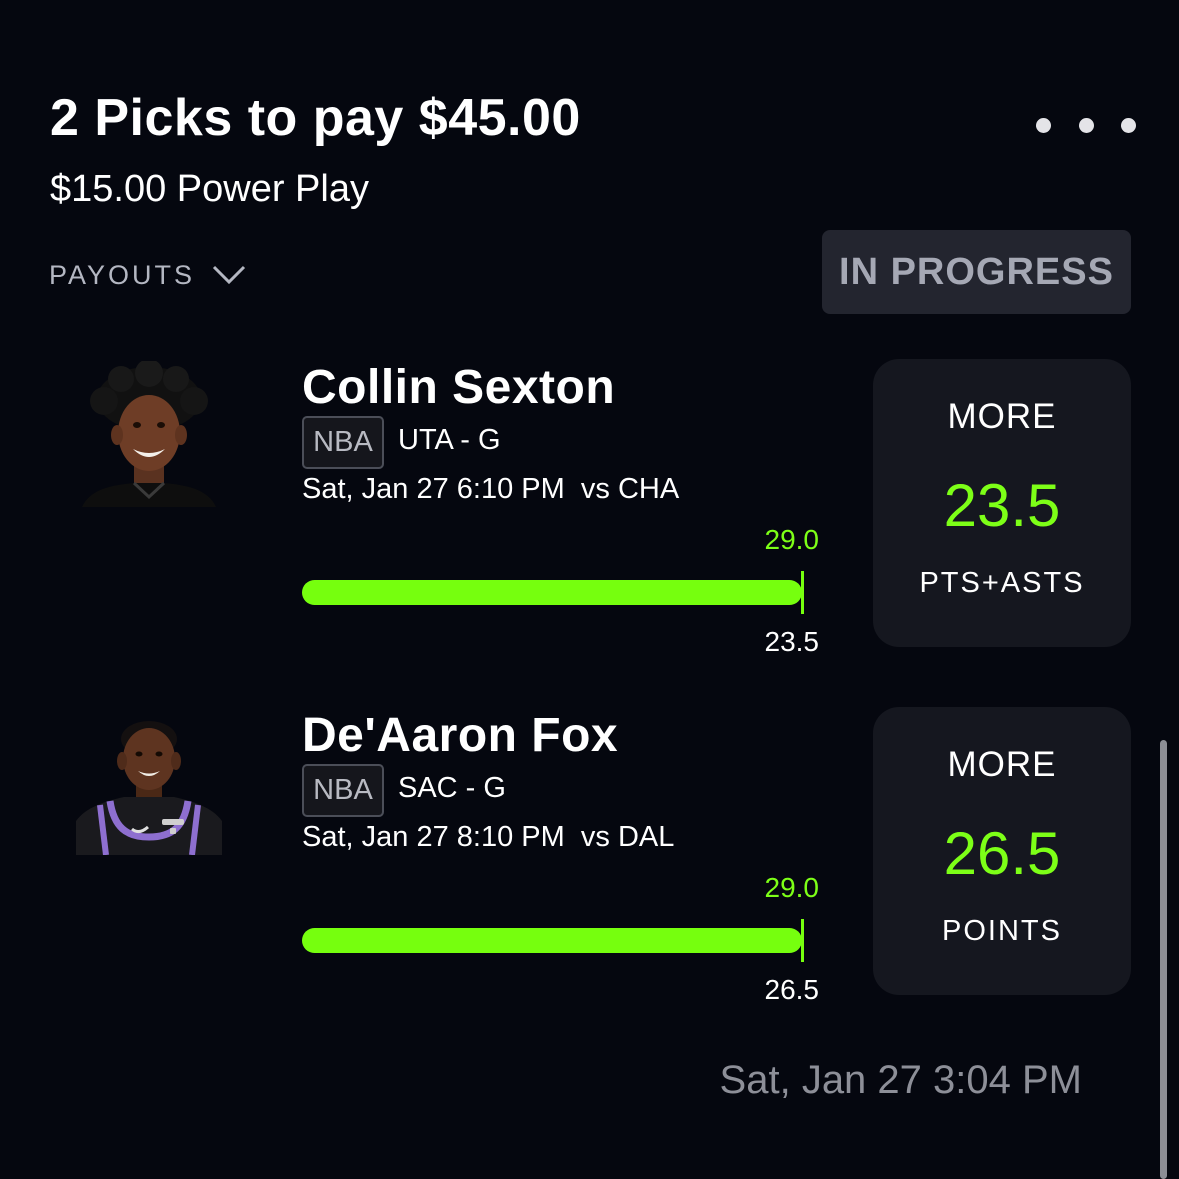  Describe the element at coordinates (976, 272) in the screenshot. I see `status-badge: IN PROGRESS` at that location.